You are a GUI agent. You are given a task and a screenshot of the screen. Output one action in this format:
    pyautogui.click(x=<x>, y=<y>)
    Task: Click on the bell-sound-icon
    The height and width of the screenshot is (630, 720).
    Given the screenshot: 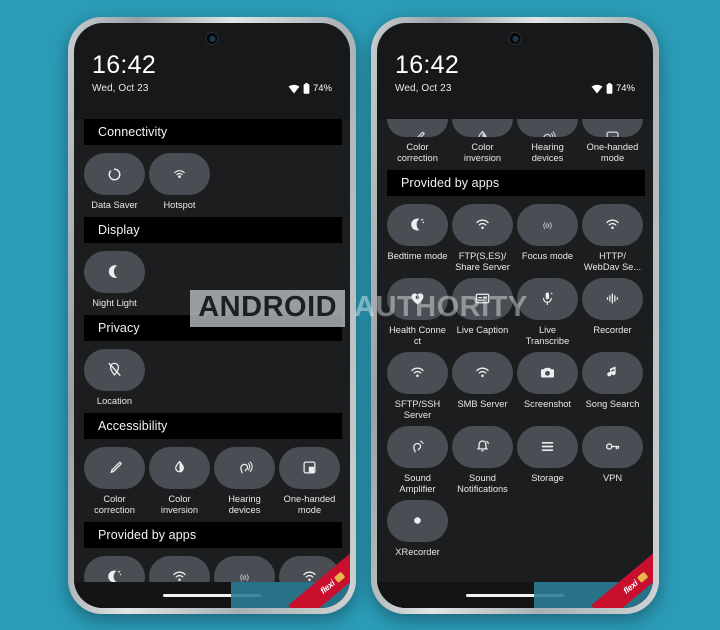 What is the action you would take?
    pyautogui.click(x=482, y=446)
    